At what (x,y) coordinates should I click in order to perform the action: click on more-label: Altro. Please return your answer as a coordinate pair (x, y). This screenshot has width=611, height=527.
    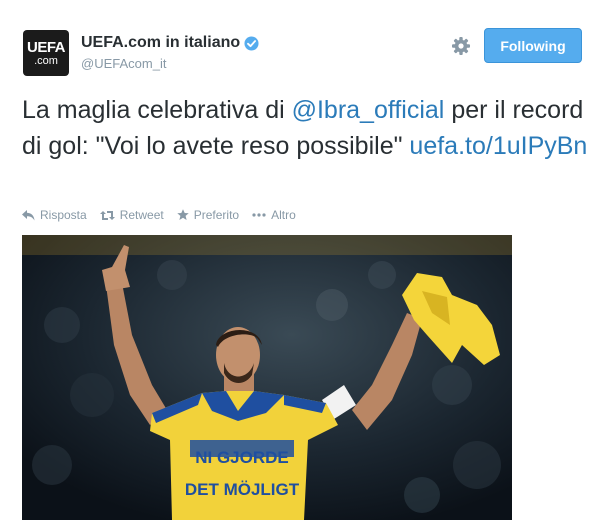
    Looking at the image, I should click on (283, 215).